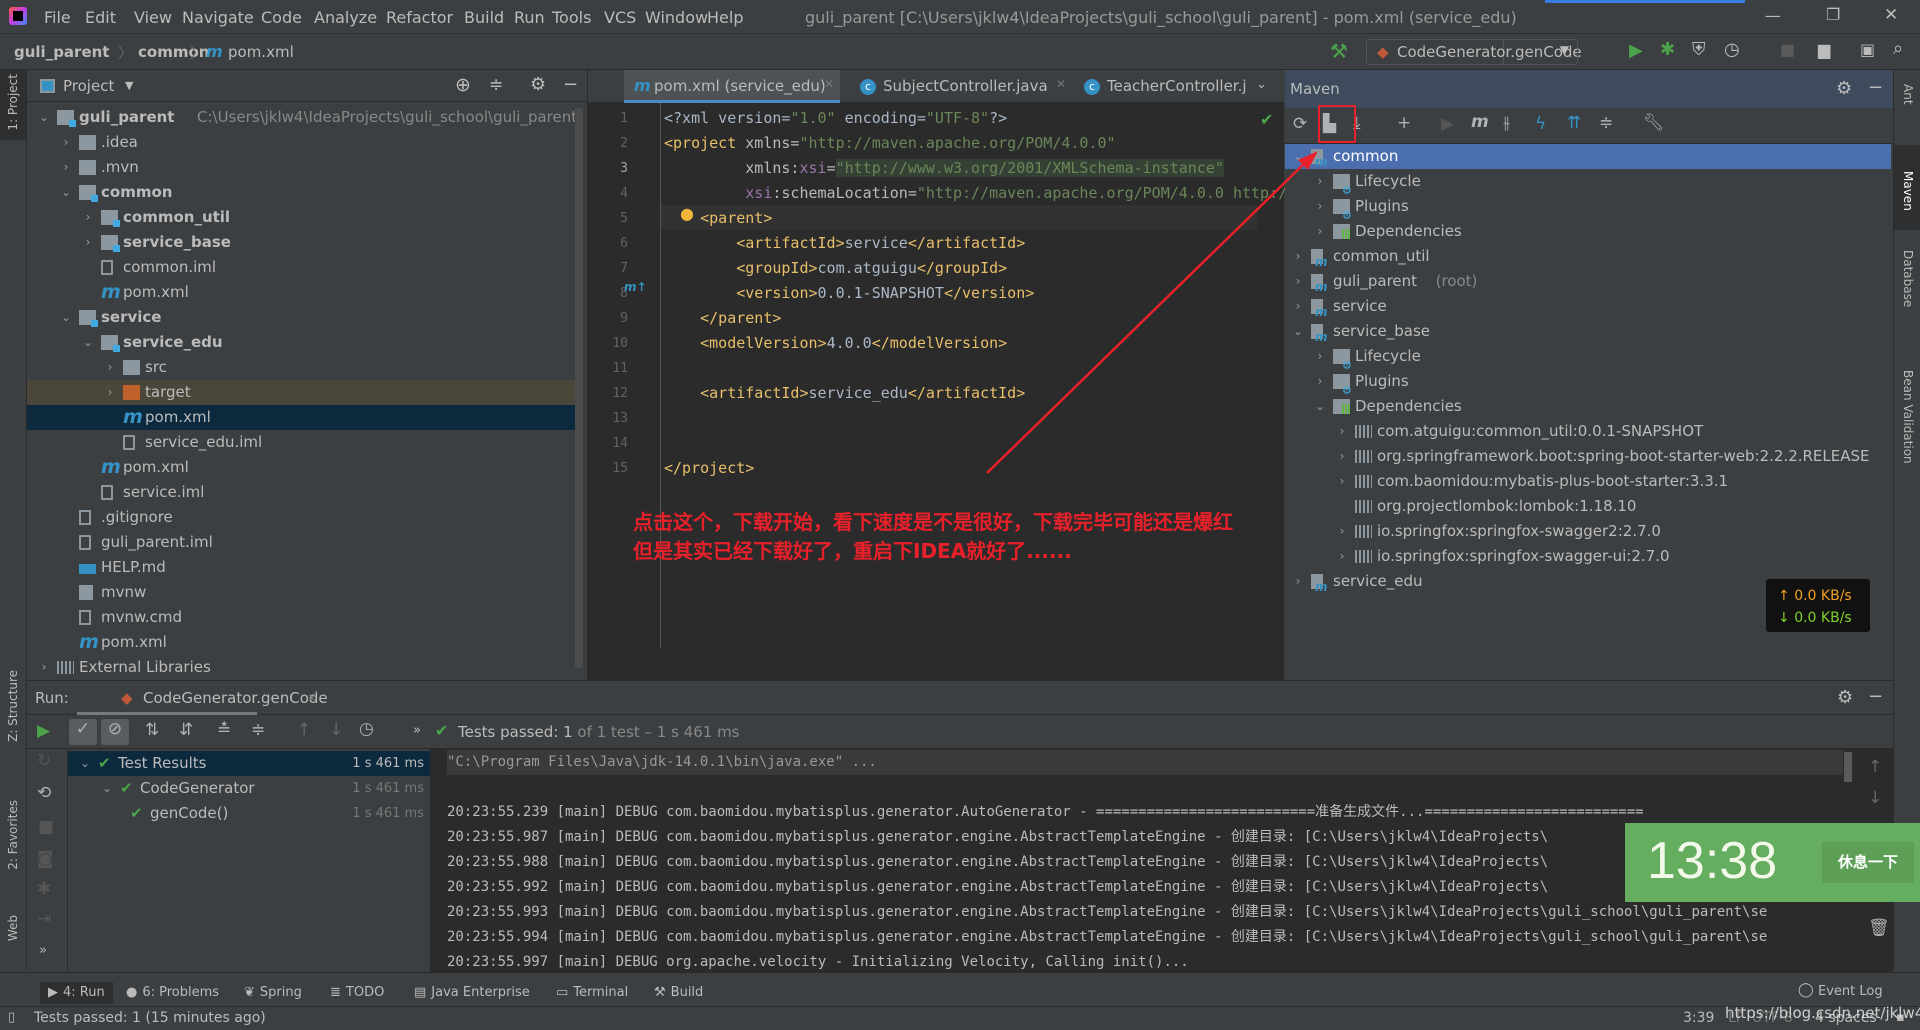 This screenshot has height=1030, width=1920. What do you see at coordinates (1844, 88) in the screenshot?
I see `gear-icon: ⚙` at bounding box center [1844, 88].